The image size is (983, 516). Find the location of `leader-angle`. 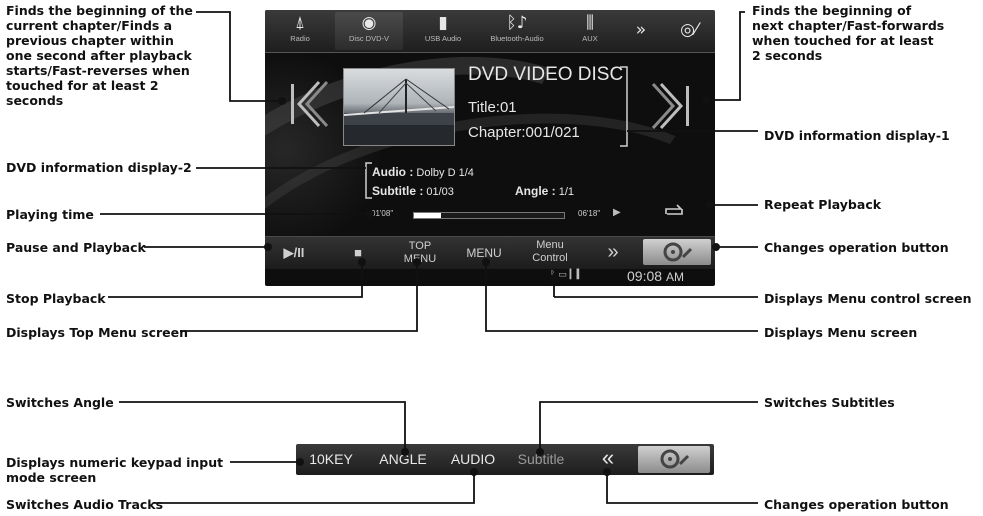

leader-angle is located at coordinates (262, 426).